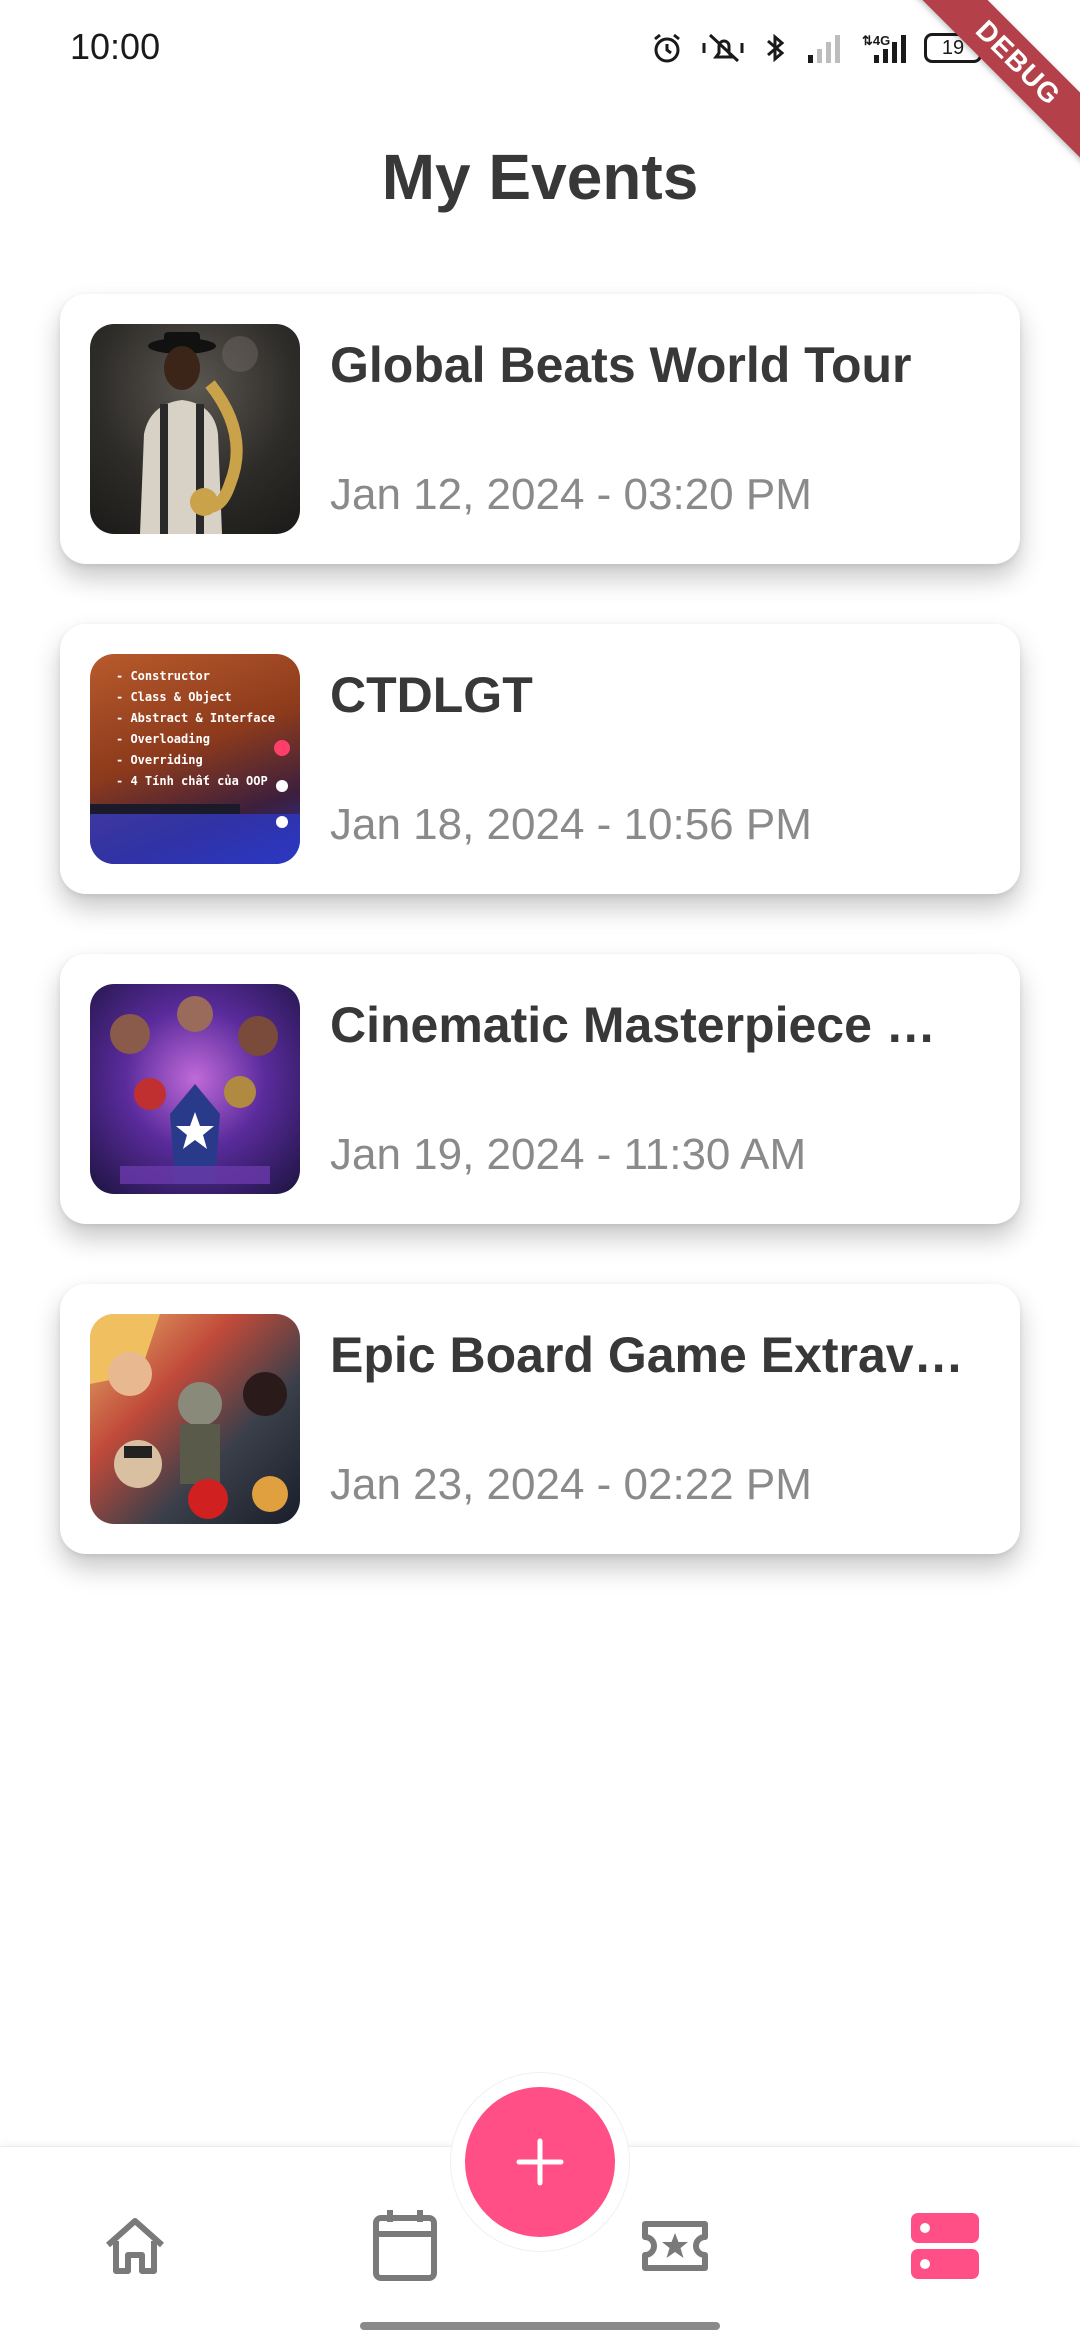  I want to click on calendar-icon, so click(405, 2245).